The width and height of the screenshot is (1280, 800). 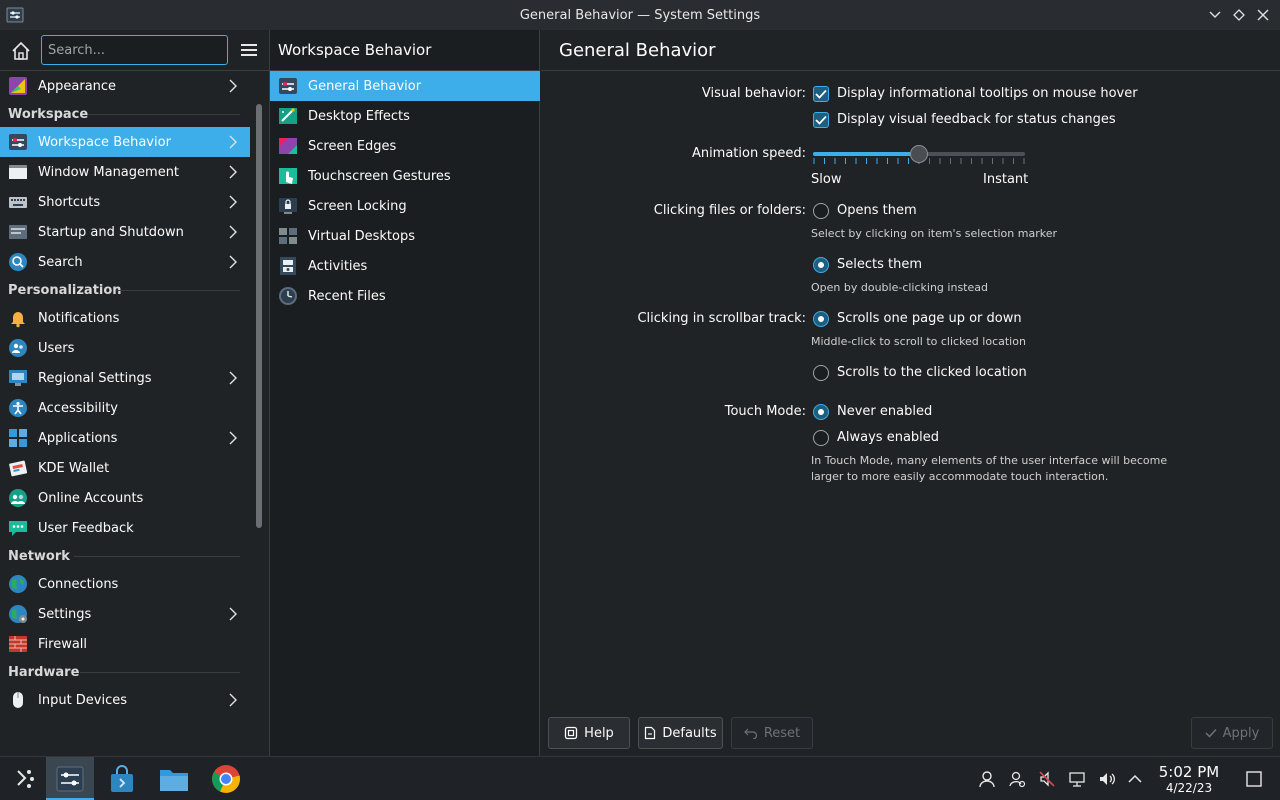 I want to click on volume-icon, so click(x=1107, y=779).